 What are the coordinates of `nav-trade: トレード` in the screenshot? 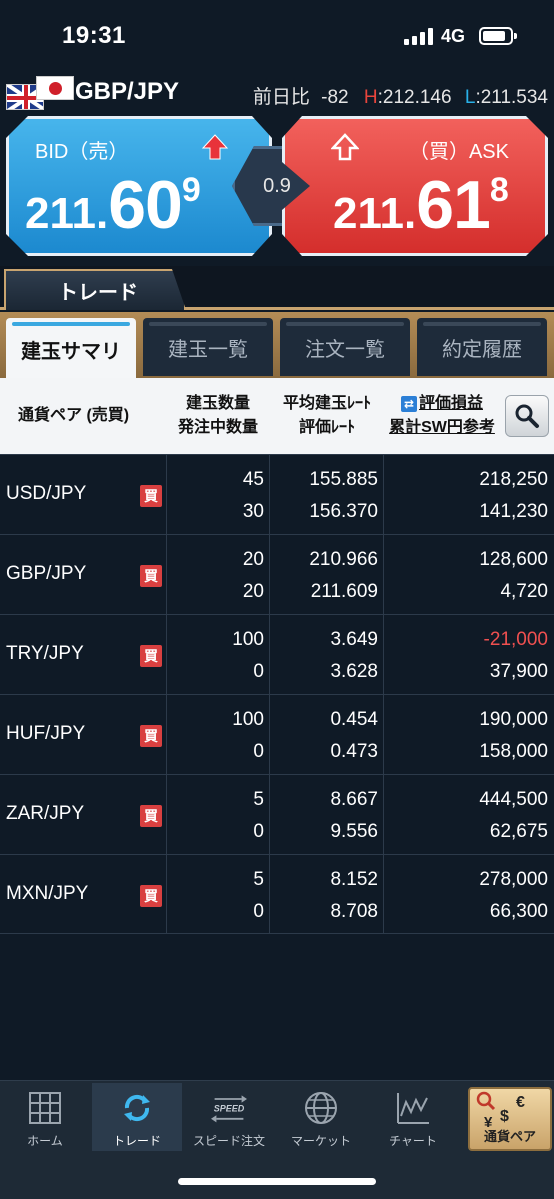 It's located at (137, 1117).